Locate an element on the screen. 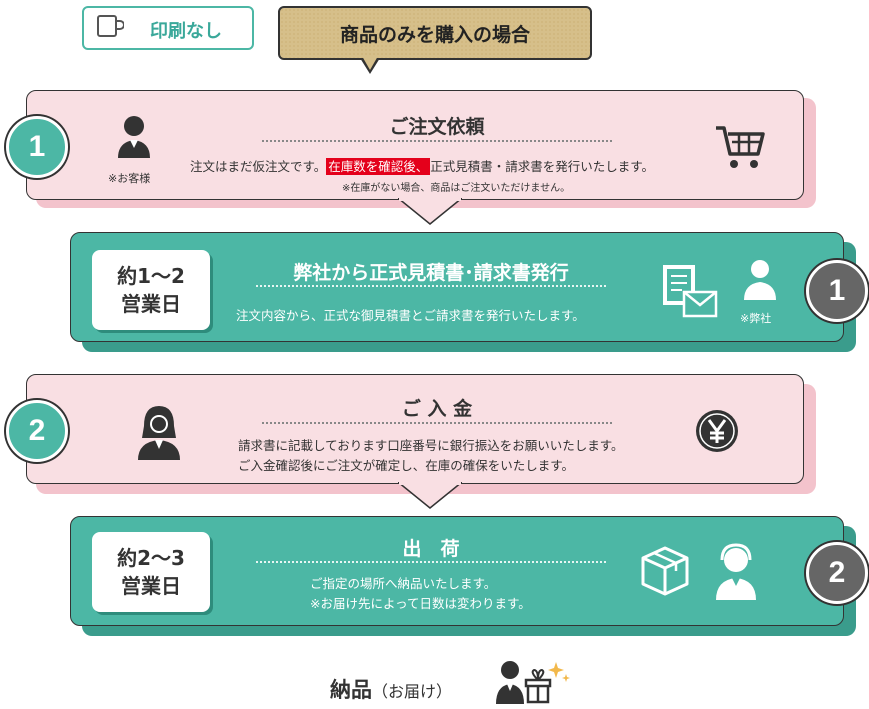  order-note: ※在庫がない場合、商品はご注文いただけません。 is located at coordinates (456, 188).